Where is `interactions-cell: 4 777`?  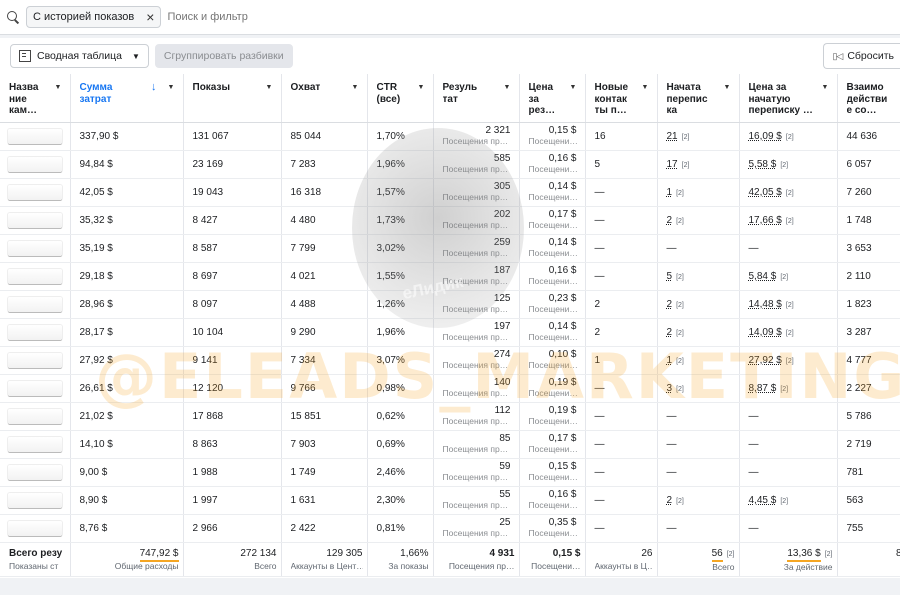
interactions-cell: 4 777 is located at coordinates (868, 360).